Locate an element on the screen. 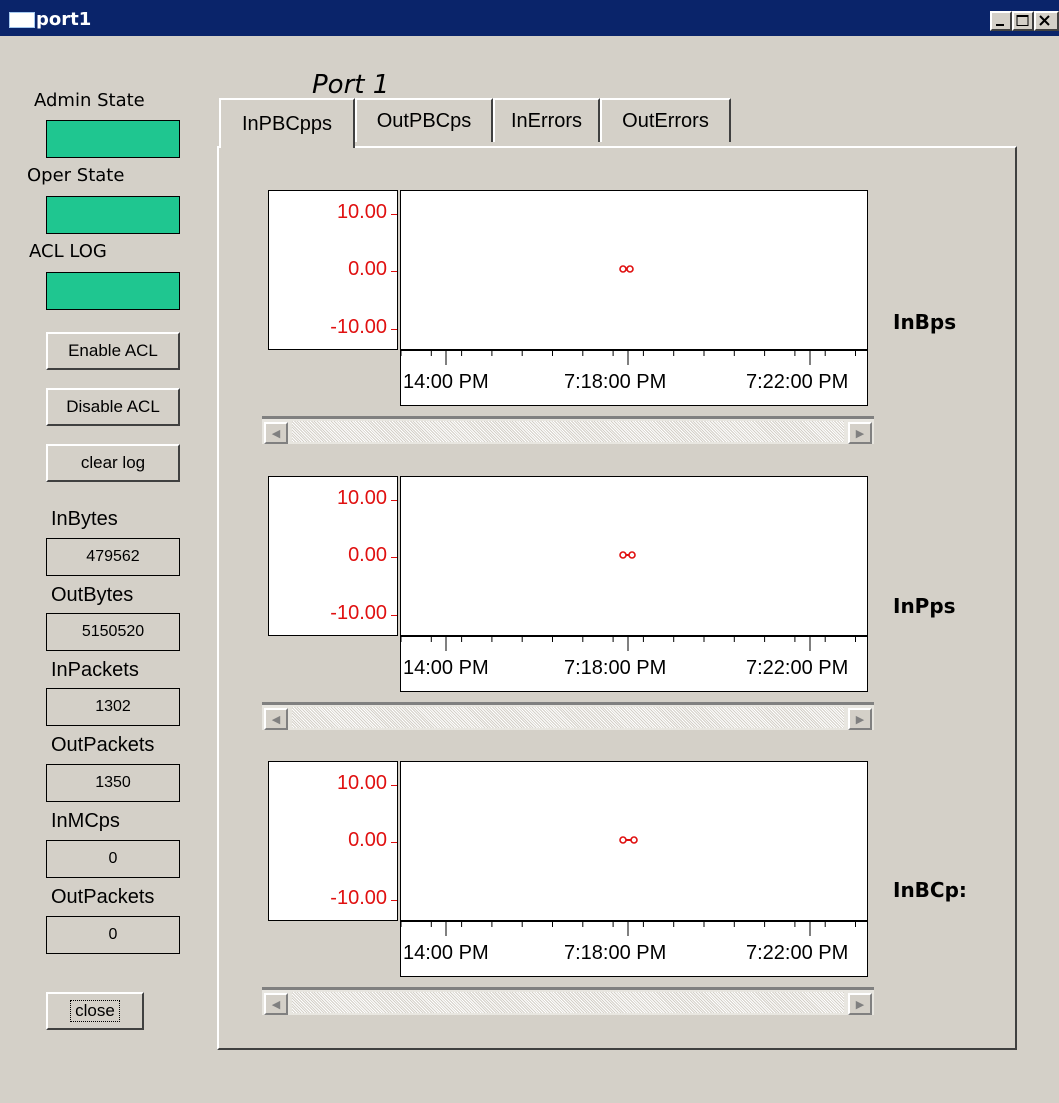 Image resolution: width=1059 pixels, height=1103 pixels. maximize-icon is located at coordinates (1022, 20).